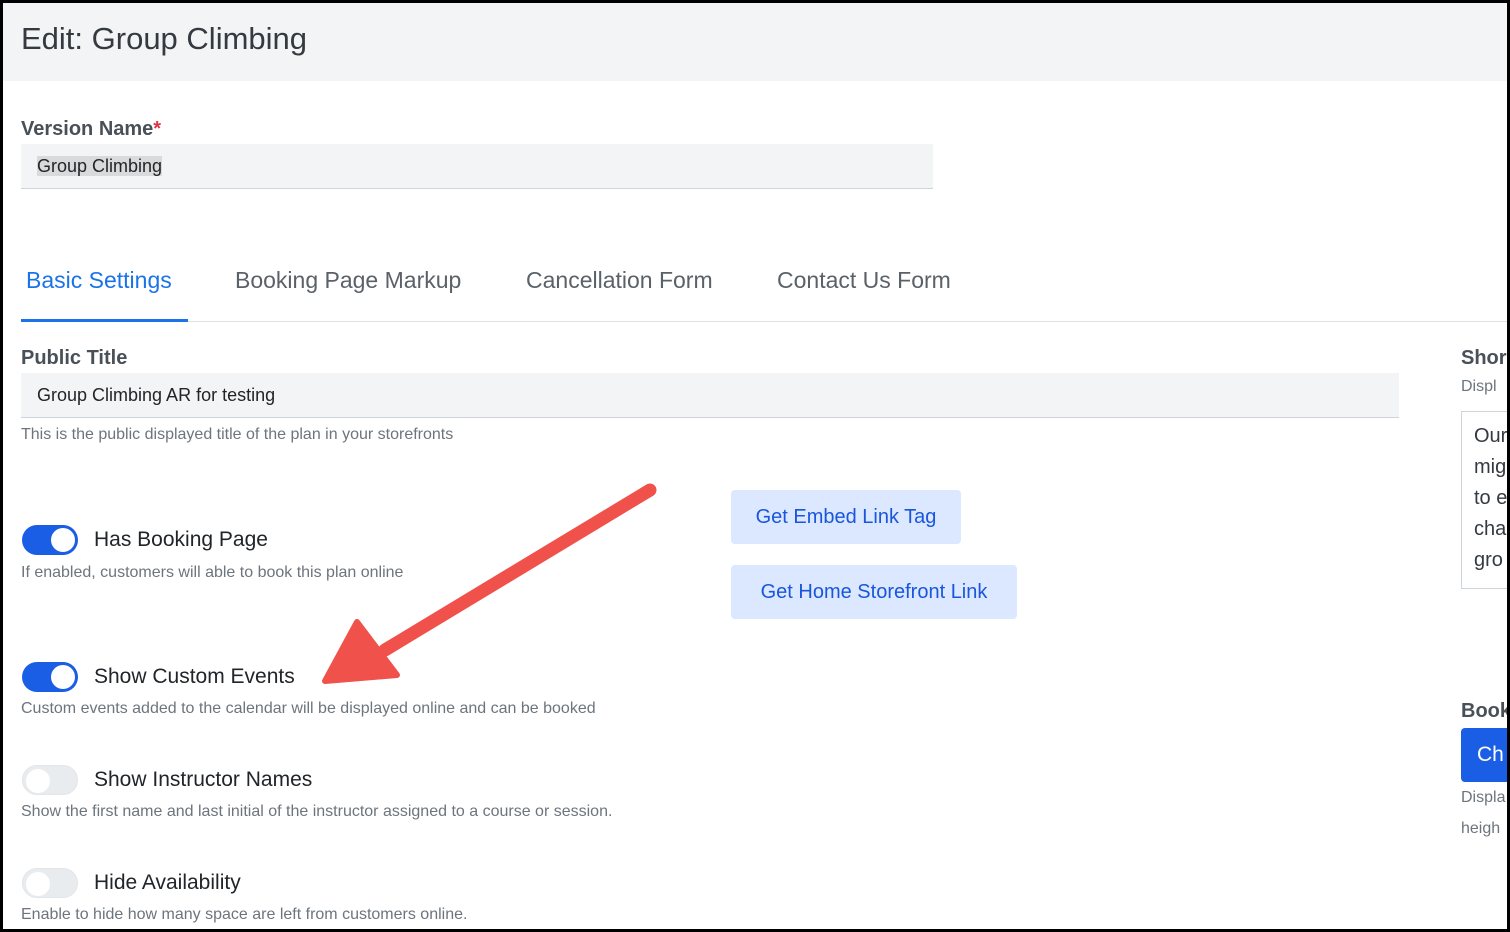 The height and width of the screenshot is (932, 1510). Describe the element at coordinates (755, 42) in the screenshot. I see `page-header: Edit: Group Climbing` at that location.